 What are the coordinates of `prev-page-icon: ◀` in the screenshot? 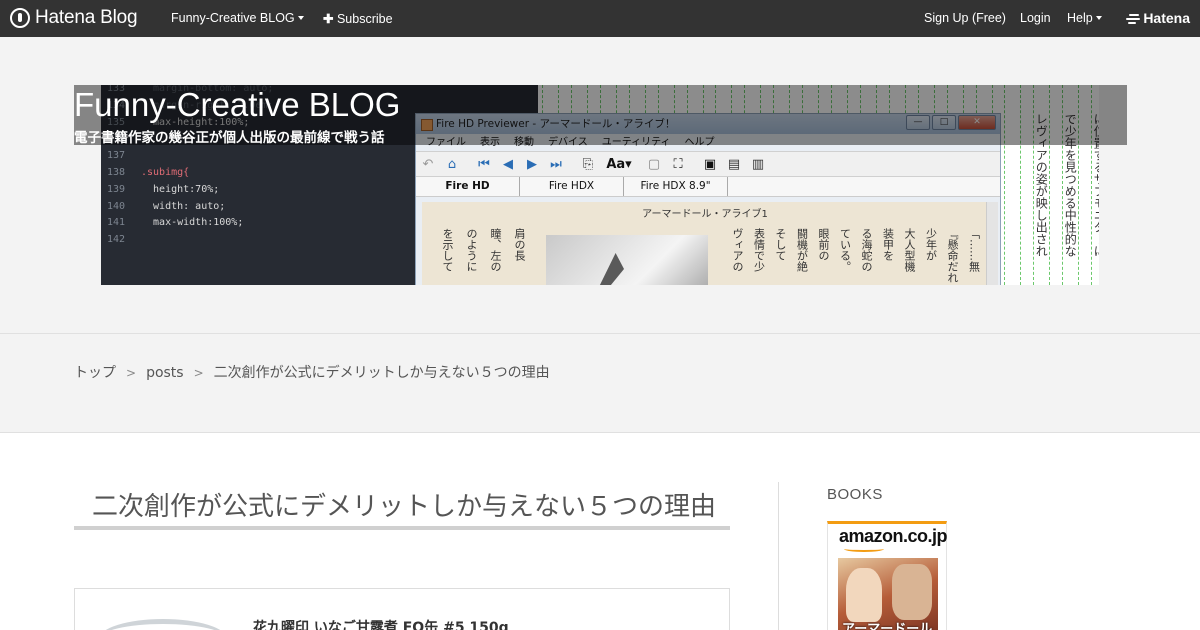 It's located at (508, 164).